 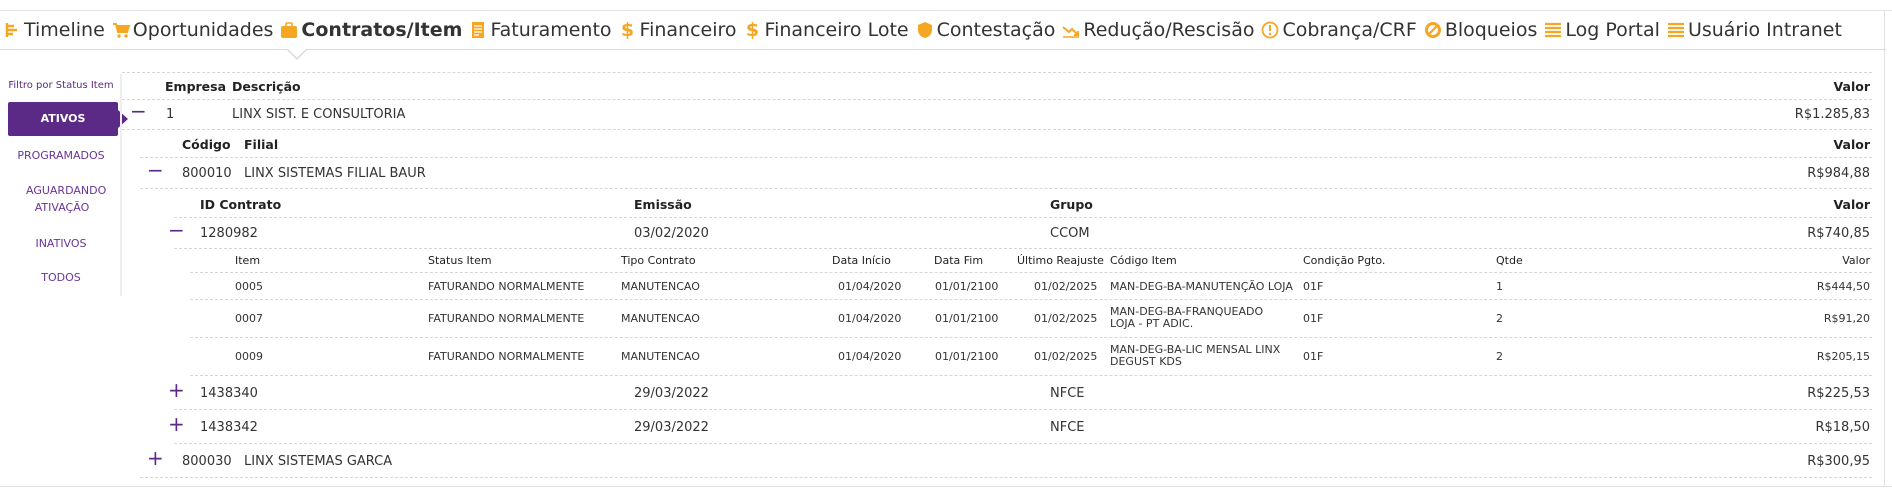 What do you see at coordinates (1842, 427) in the screenshot?
I see `contrato-valor: R$18,50` at bounding box center [1842, 427].